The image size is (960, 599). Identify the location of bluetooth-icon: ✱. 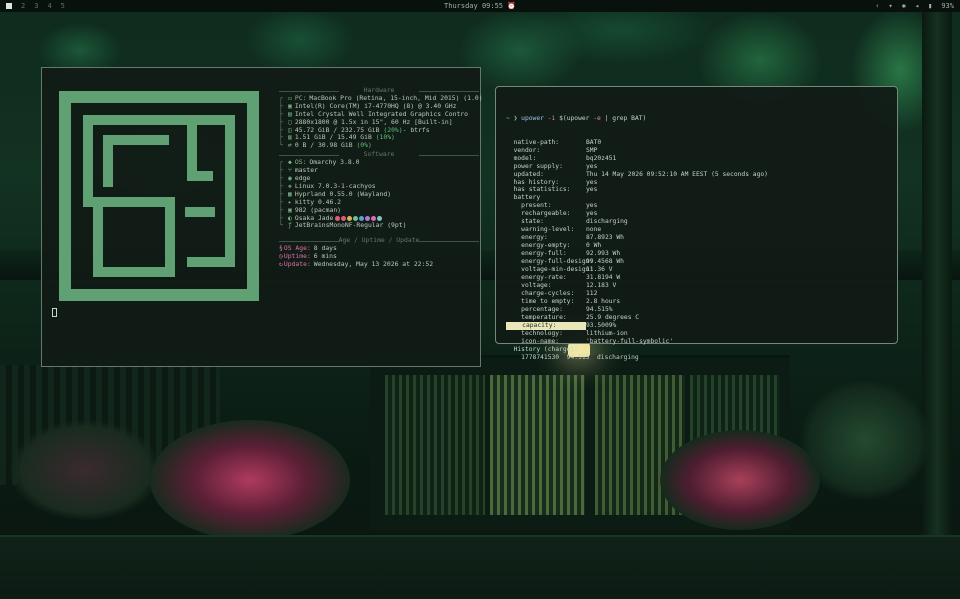
(904, 6).